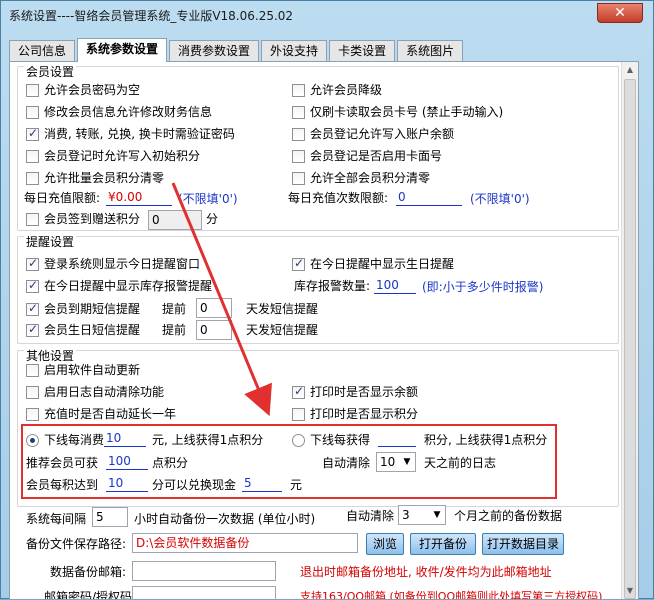 This screenshot has height=600, width=654. What do you see at coordinates (382, 134) in the screenshot?
I see `member-right-label-2: 会员登记允许写入账户余额` at bounding box center [382, 134].